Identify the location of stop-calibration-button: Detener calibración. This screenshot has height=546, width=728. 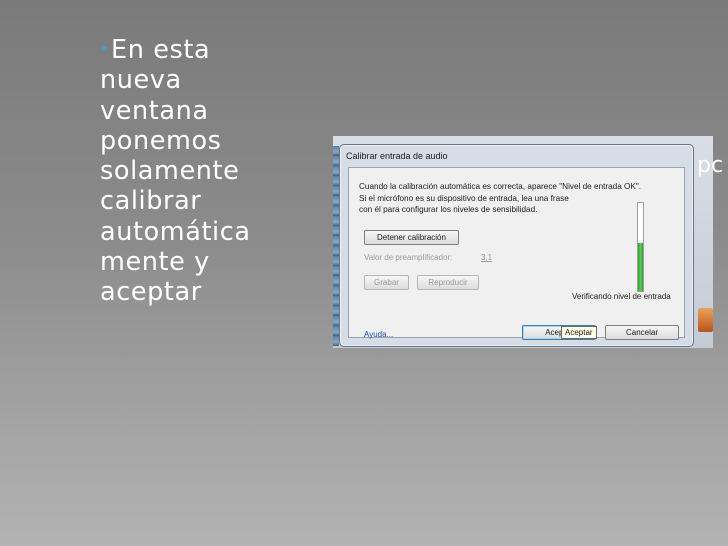
(411, 237).